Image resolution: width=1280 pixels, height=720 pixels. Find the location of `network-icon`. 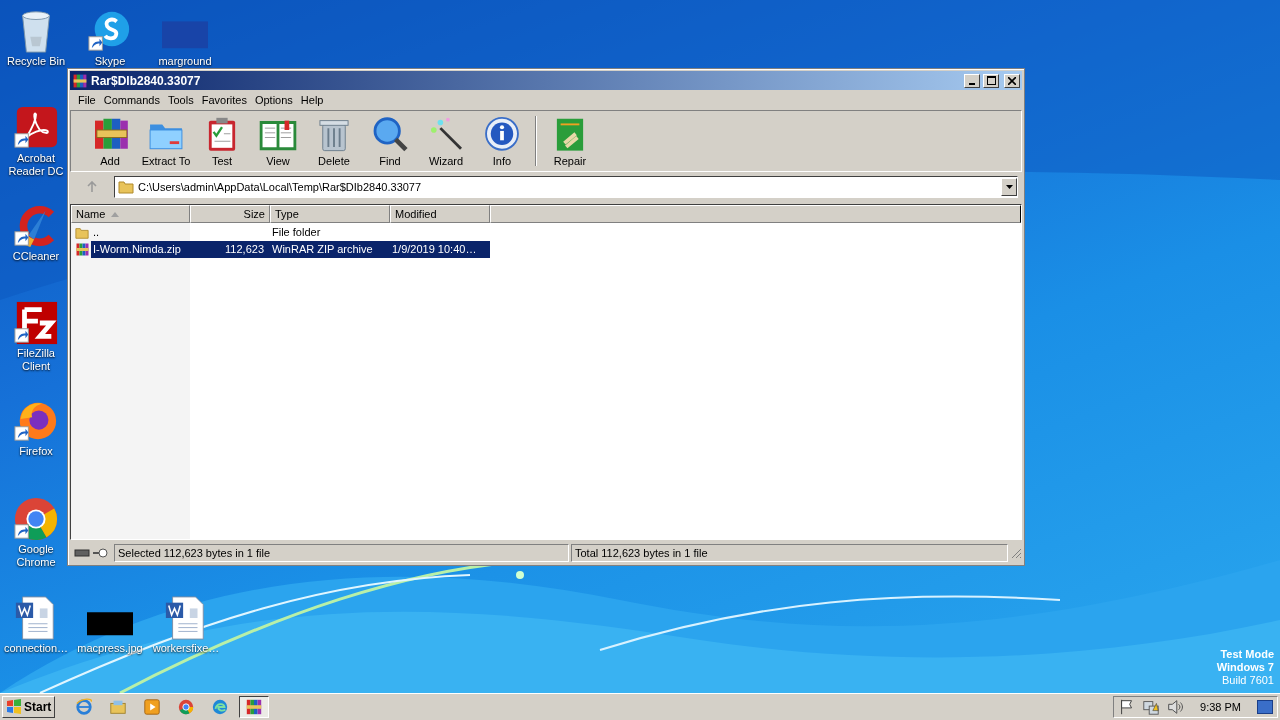

network-icon is located at coordinates (1151, 707).